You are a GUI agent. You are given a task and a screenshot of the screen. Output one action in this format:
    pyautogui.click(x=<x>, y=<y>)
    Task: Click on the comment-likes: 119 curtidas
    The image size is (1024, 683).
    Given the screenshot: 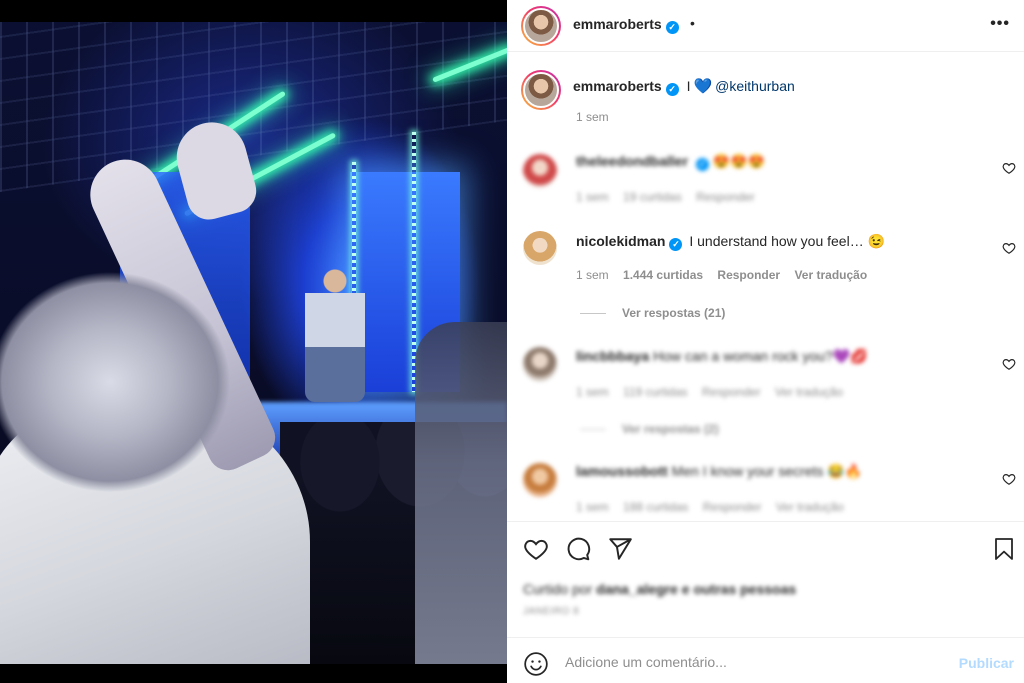 What is the action you would take?
    pyautogui.click(x=655, y=392)
    